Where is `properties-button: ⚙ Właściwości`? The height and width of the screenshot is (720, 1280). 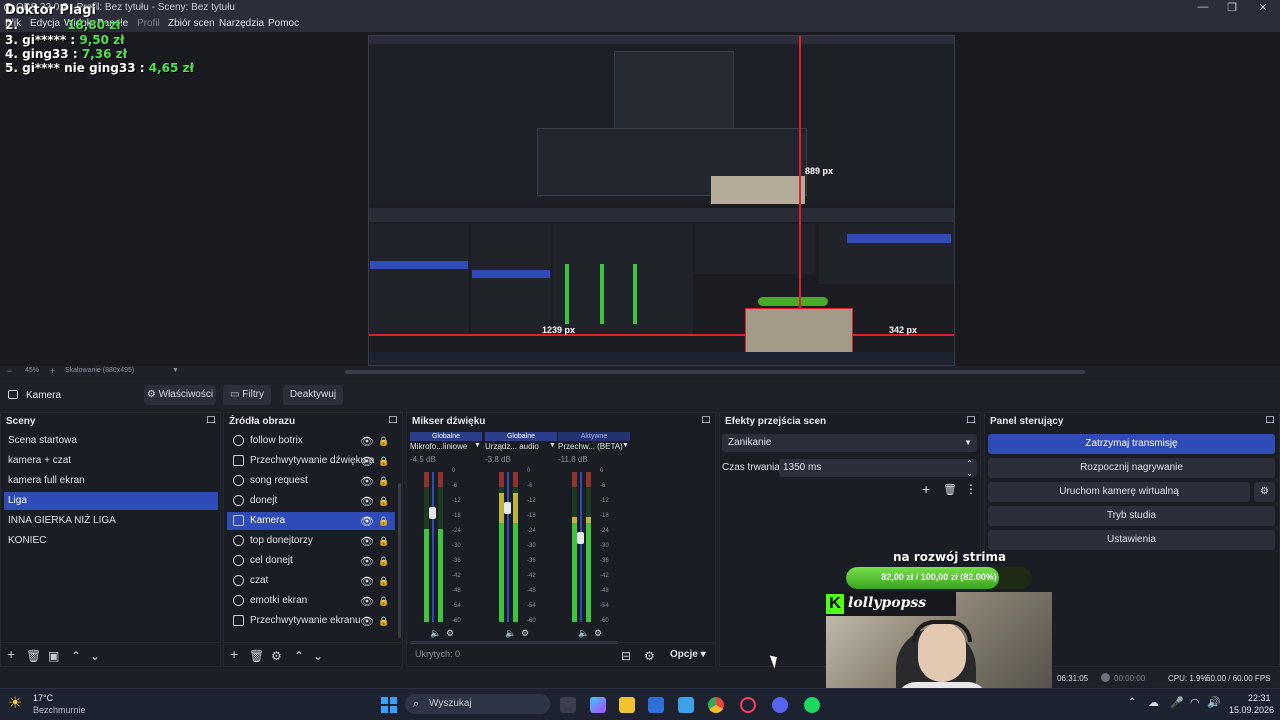 properties-button: ⚙ Właściwości is located at coordinates (180, 395).